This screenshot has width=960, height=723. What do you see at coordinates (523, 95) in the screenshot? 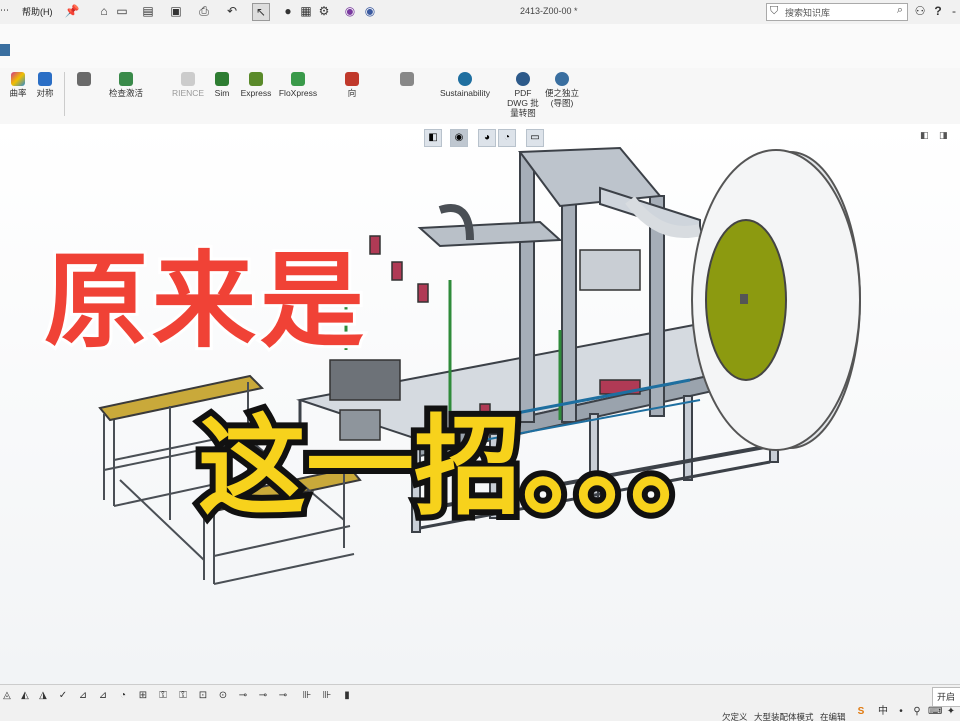
I see `ribbon-pdf-dwg: PDF DWG 批量转图` at bounding box center [523, 95].